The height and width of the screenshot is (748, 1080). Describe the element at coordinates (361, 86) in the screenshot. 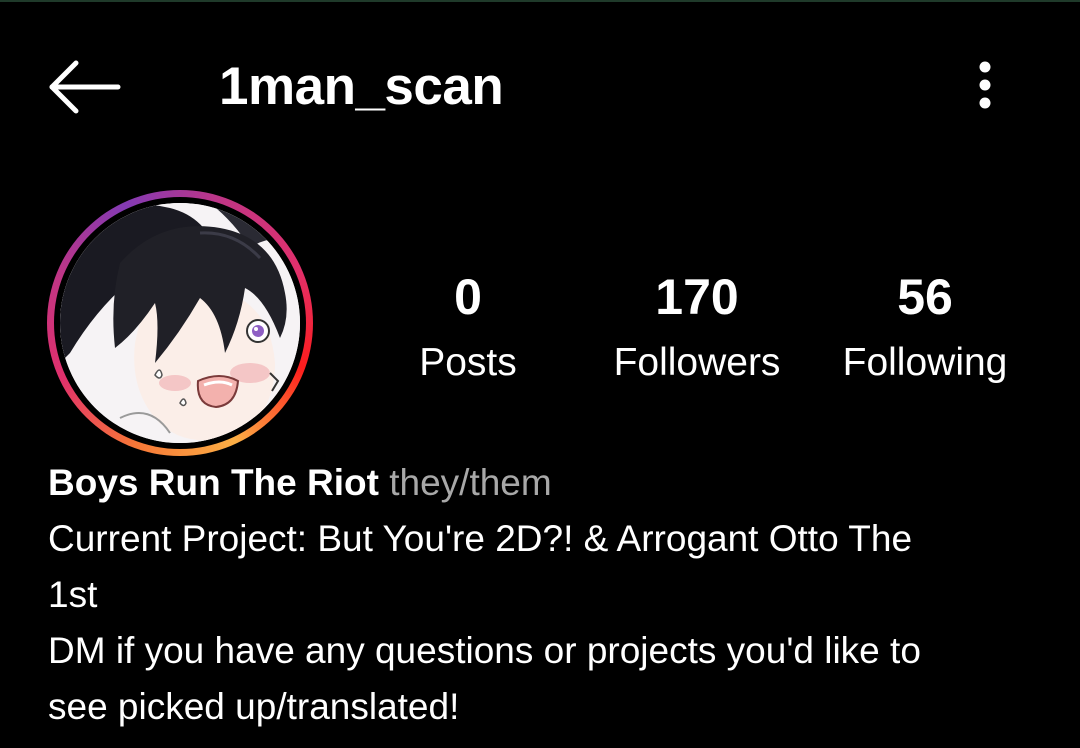

I see `profile-username: 1man_scan` at that location.